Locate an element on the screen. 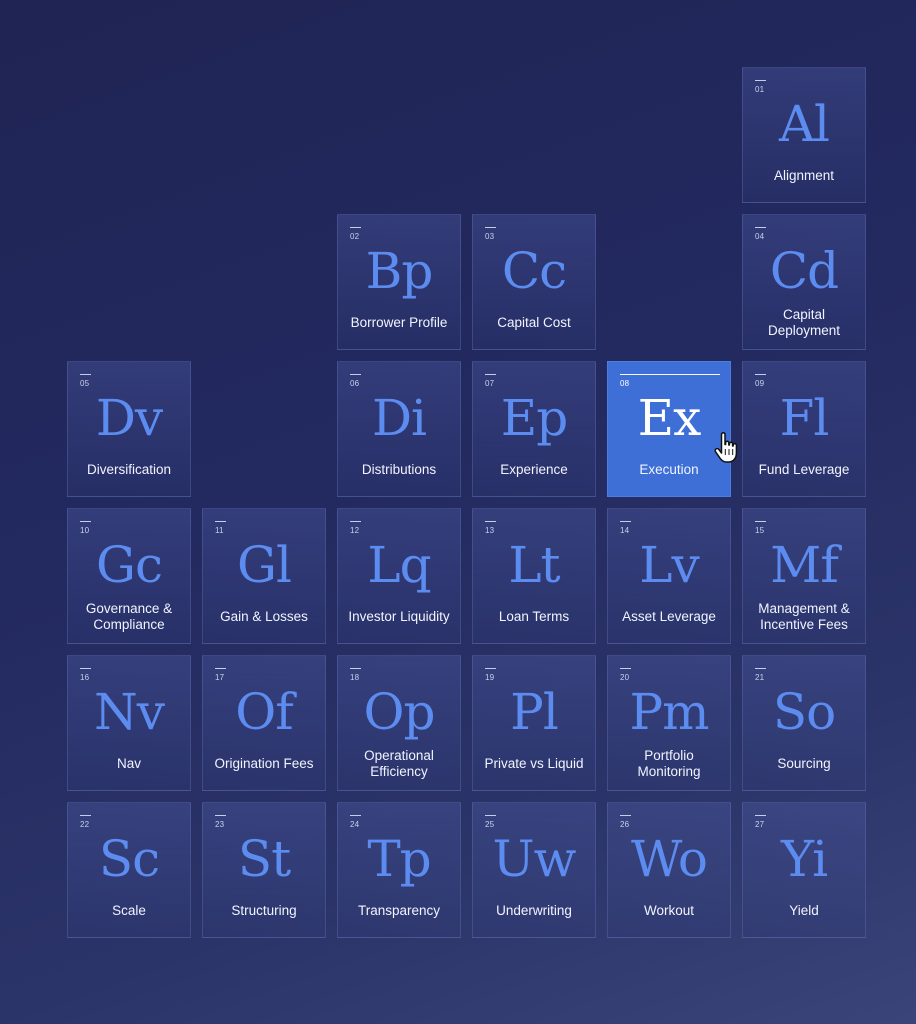 The width and height of the screenshot is (916, 1024). element-tile-yi: 27 Yi Yield is located at coordinates (804, 870).